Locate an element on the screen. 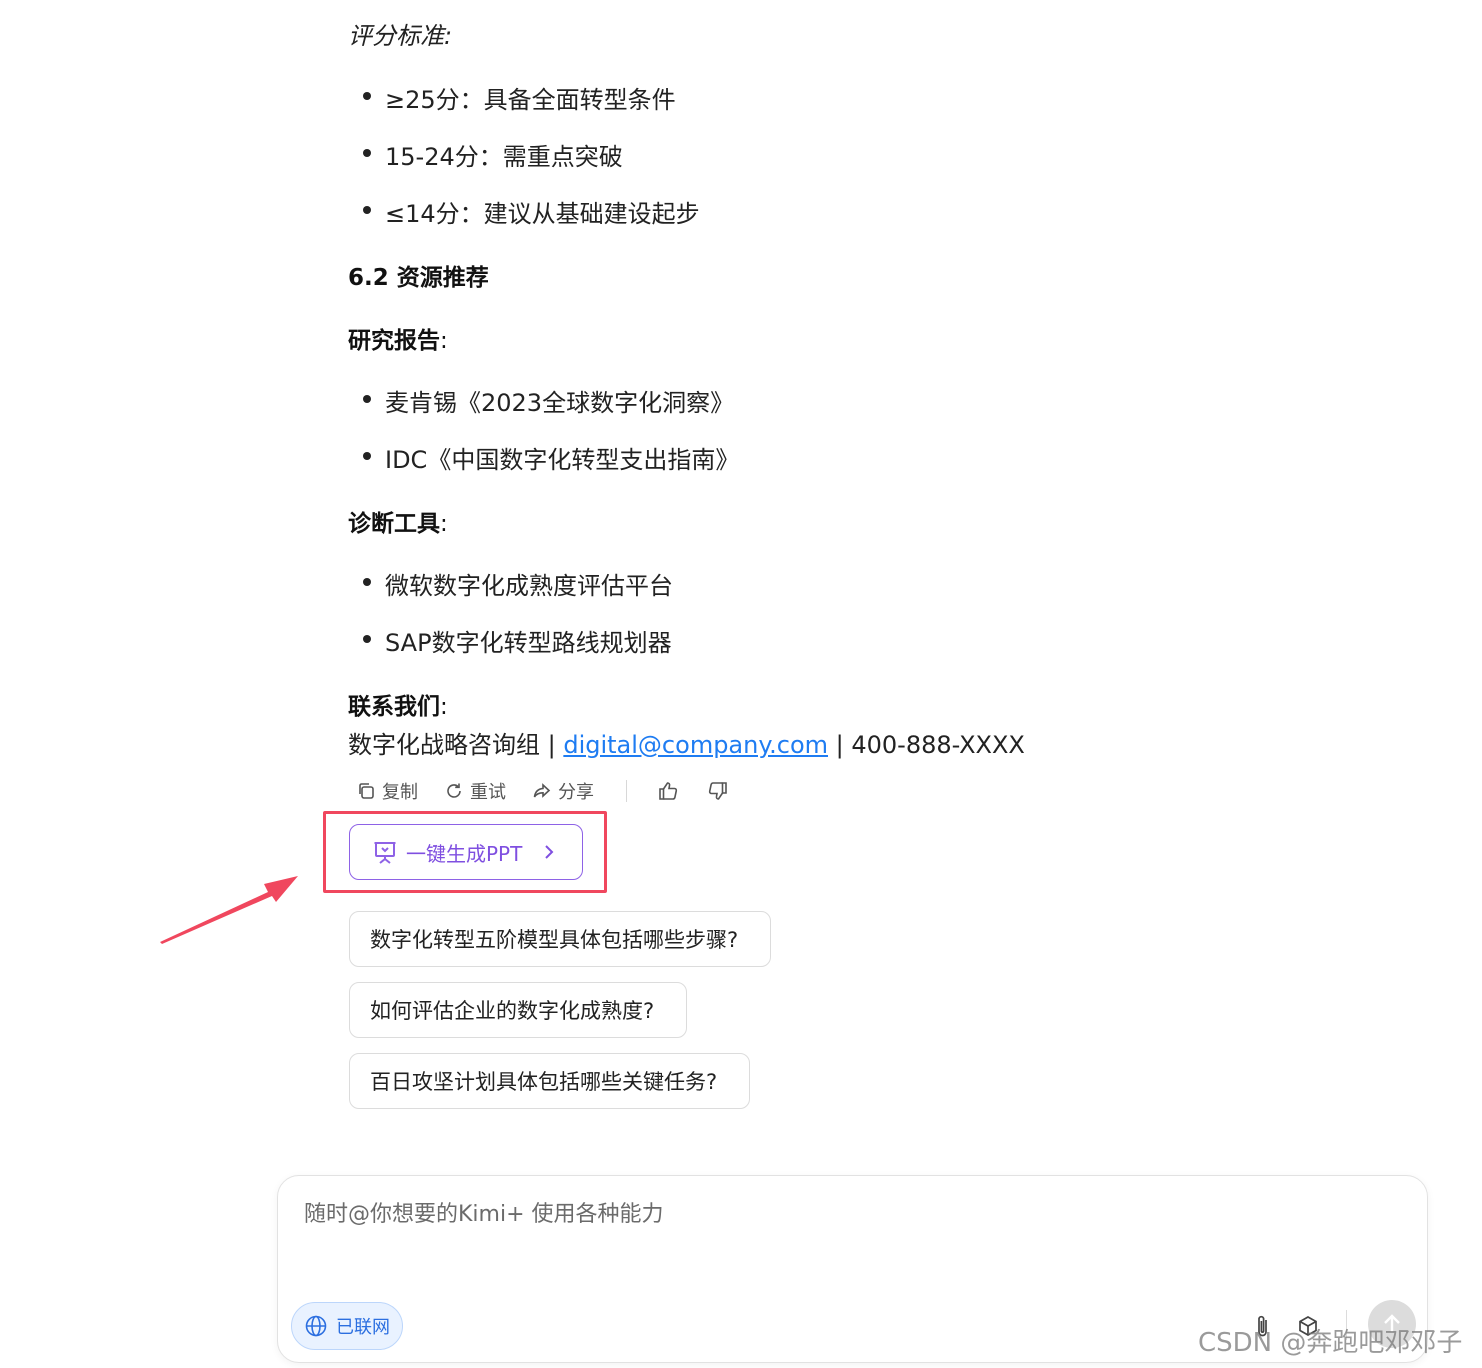  presentation-icon is located at coordinates (385, 853).